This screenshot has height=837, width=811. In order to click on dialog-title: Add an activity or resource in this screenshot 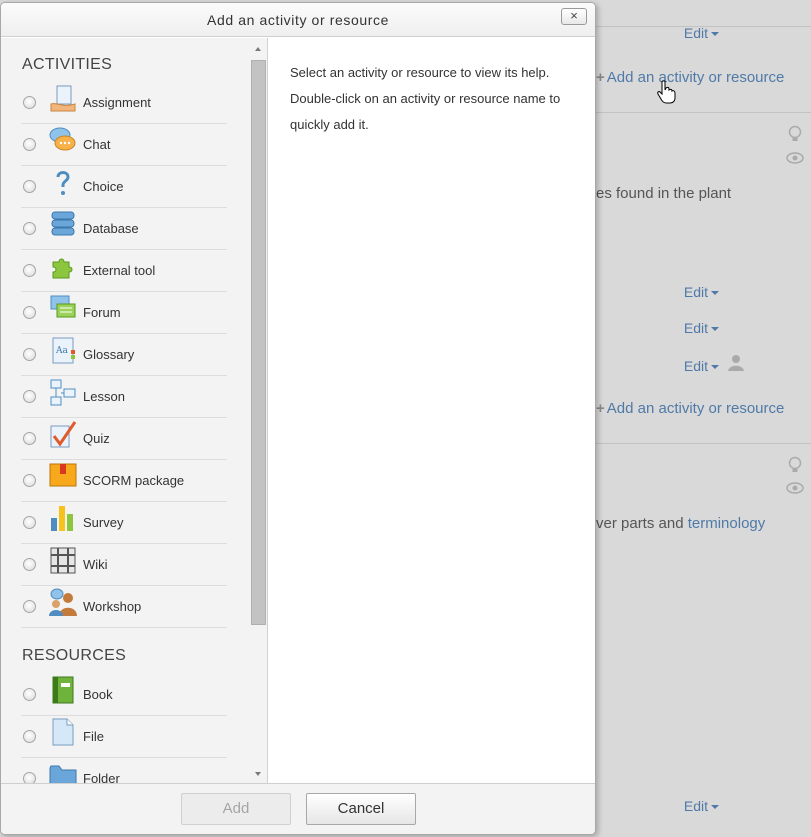, I will do `click(298, 20)`.